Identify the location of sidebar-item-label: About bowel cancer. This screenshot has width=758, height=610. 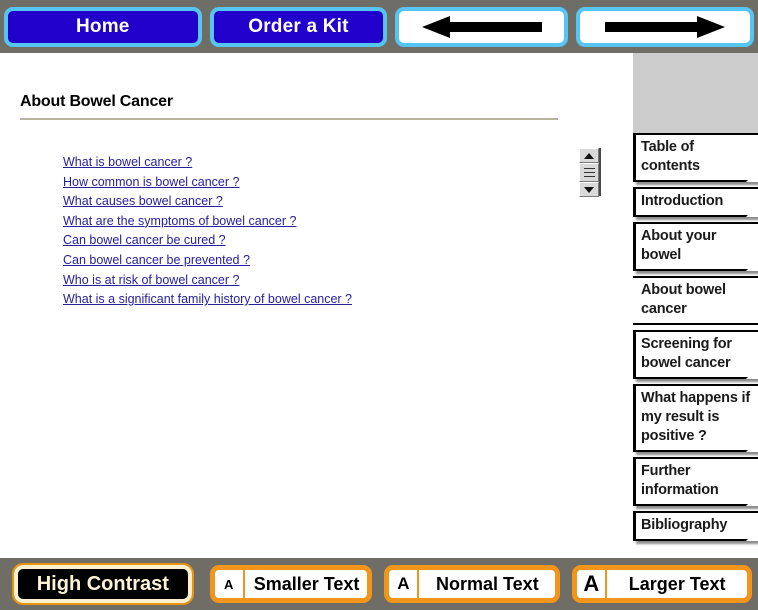
(683, 299).